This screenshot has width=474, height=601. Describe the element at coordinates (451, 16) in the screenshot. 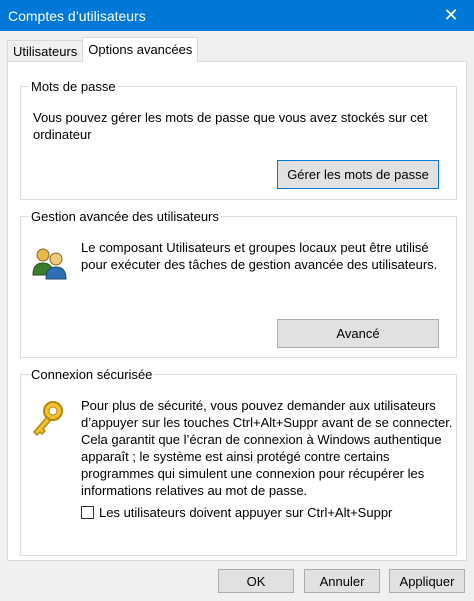

I see `close-icon: ✕` at that location.